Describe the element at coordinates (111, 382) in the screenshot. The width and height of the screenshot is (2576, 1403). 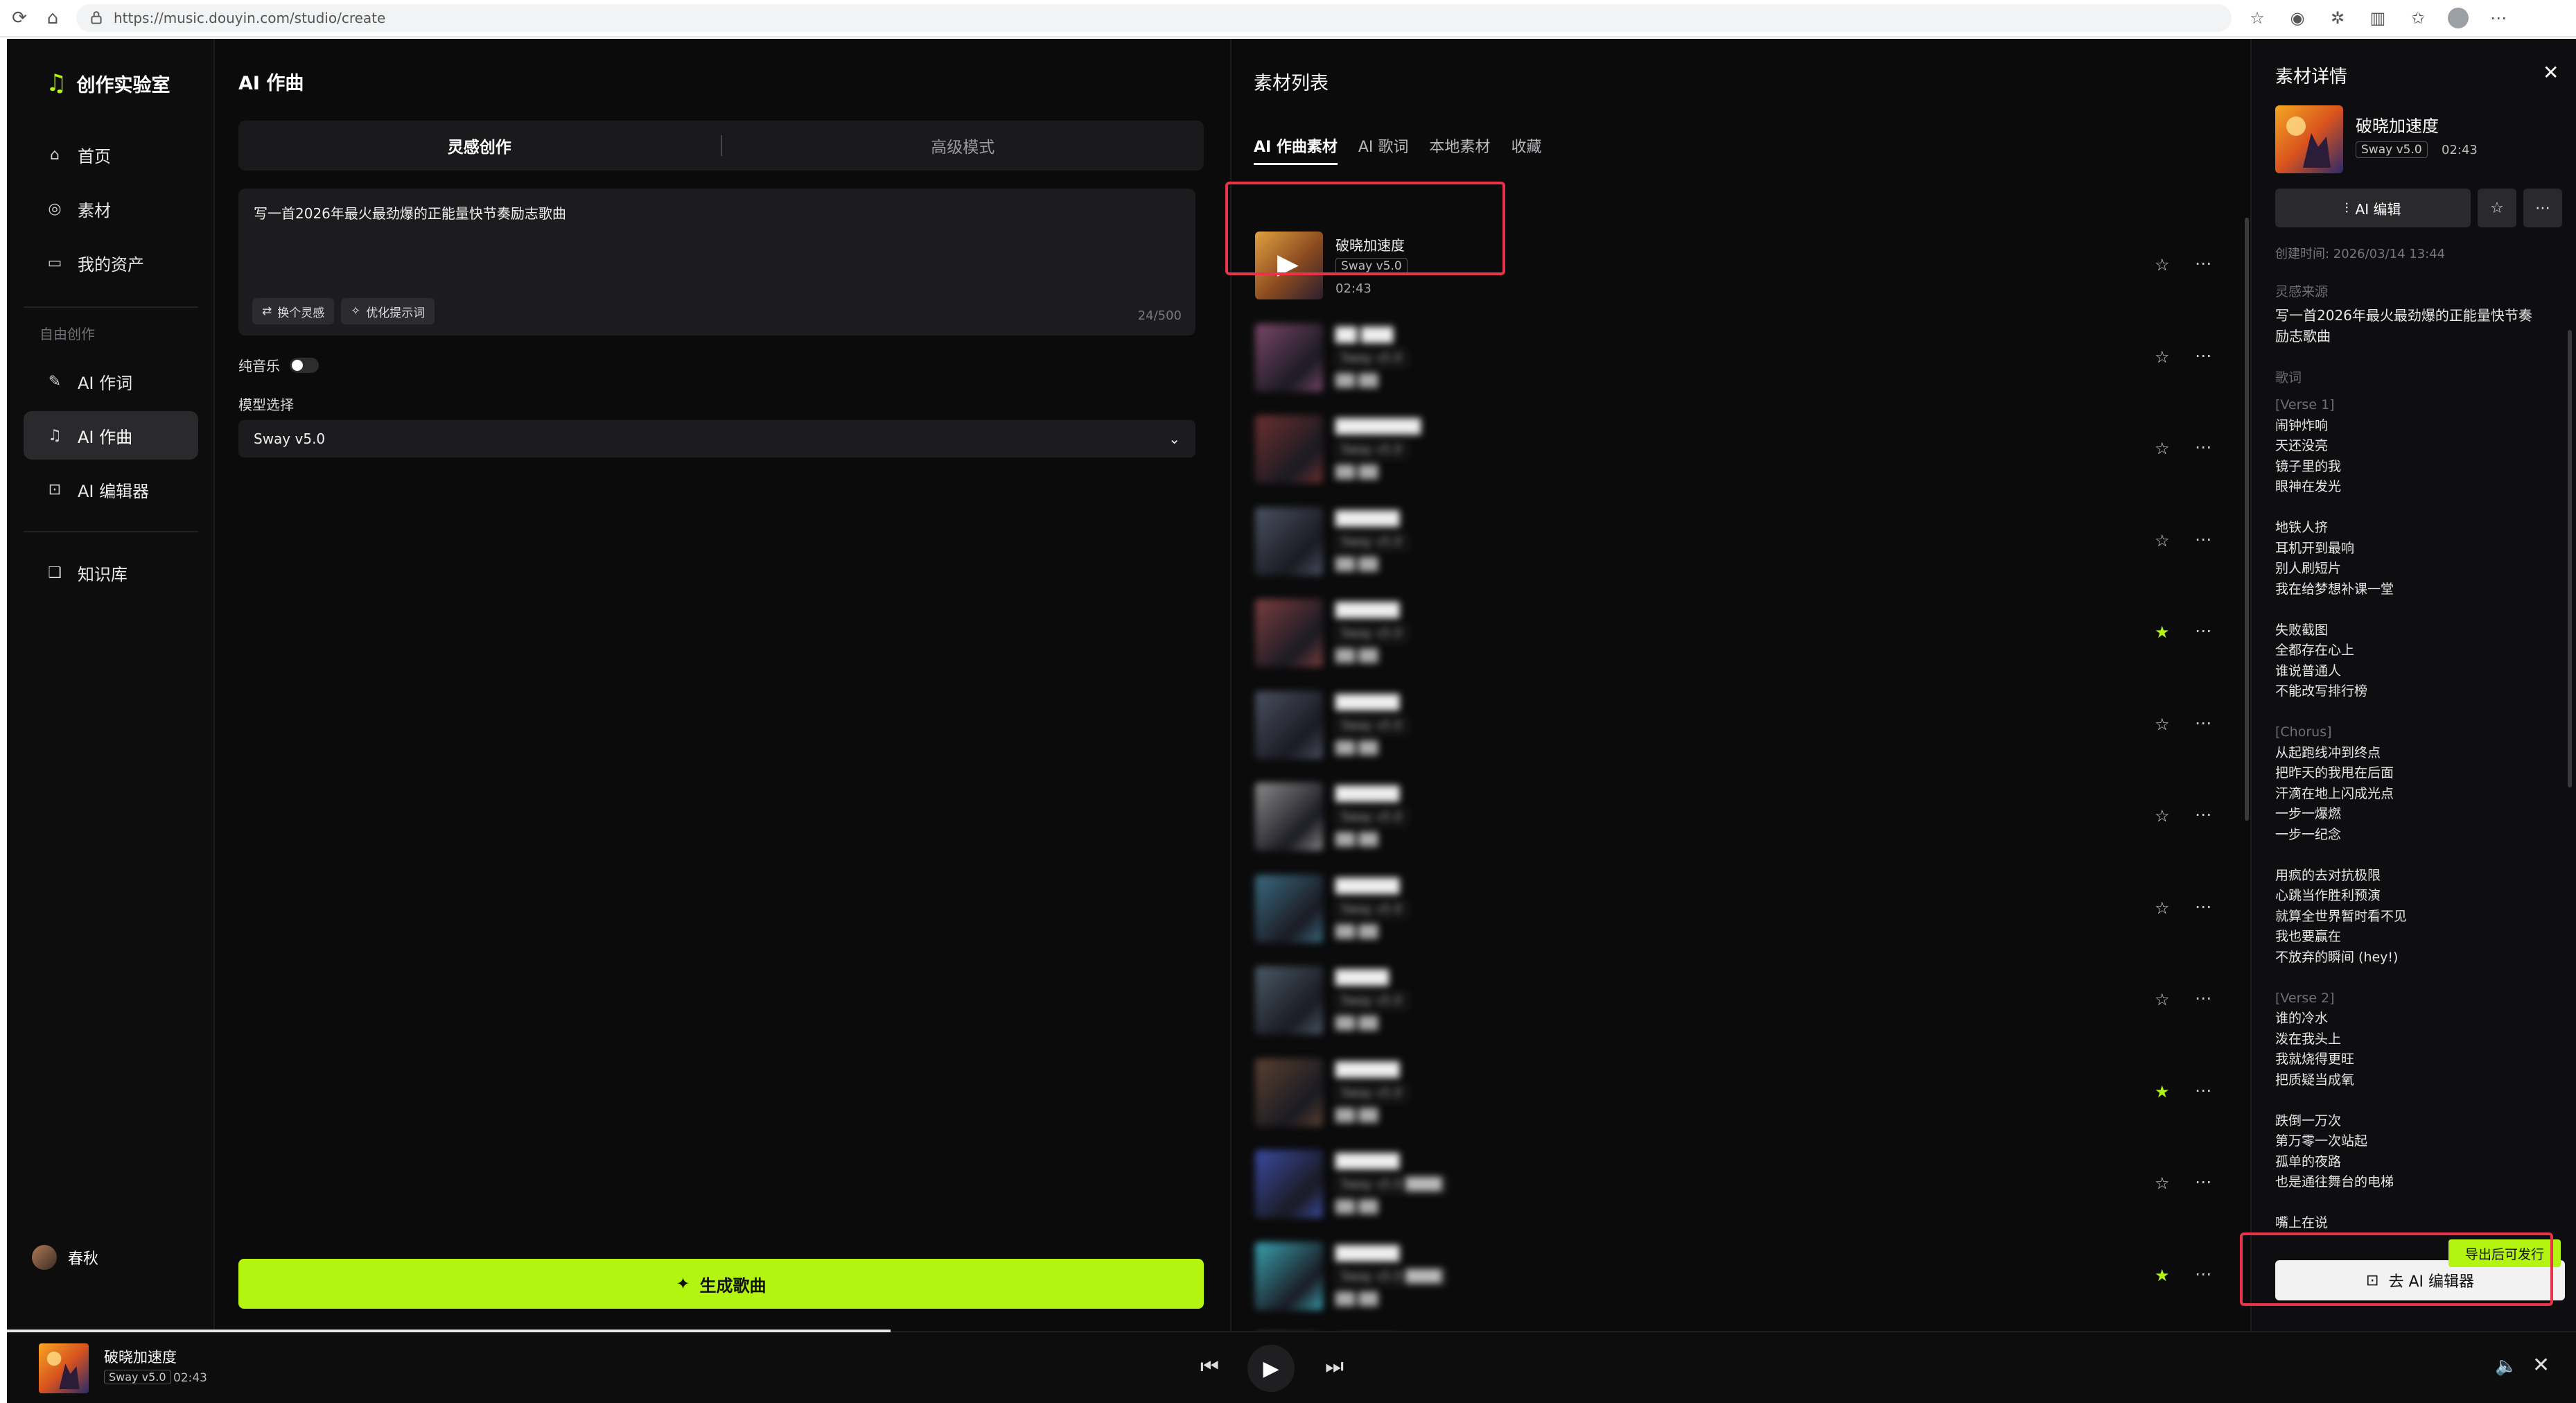
I see `sidebar-item-ai-lyrics: ✎ AI 作词` at that location.